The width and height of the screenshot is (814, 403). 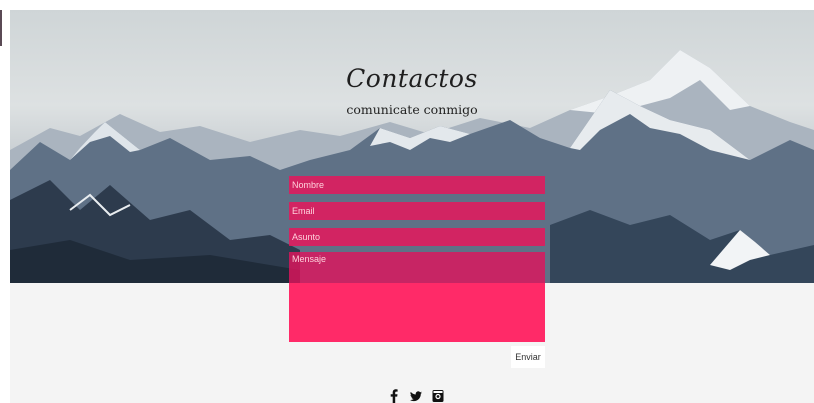 I want to click on contact-form, so click(x=417, y=259).